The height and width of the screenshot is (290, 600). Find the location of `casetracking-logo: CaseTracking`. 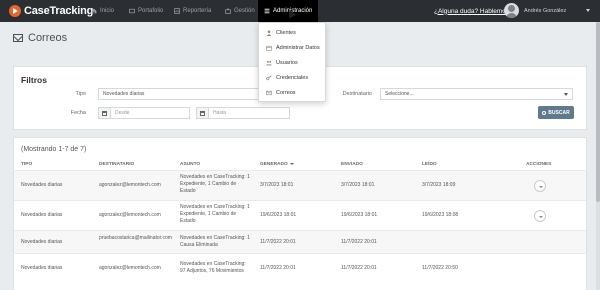

casetracking-logo: CaseTracking is located at coordinates (51, 11).